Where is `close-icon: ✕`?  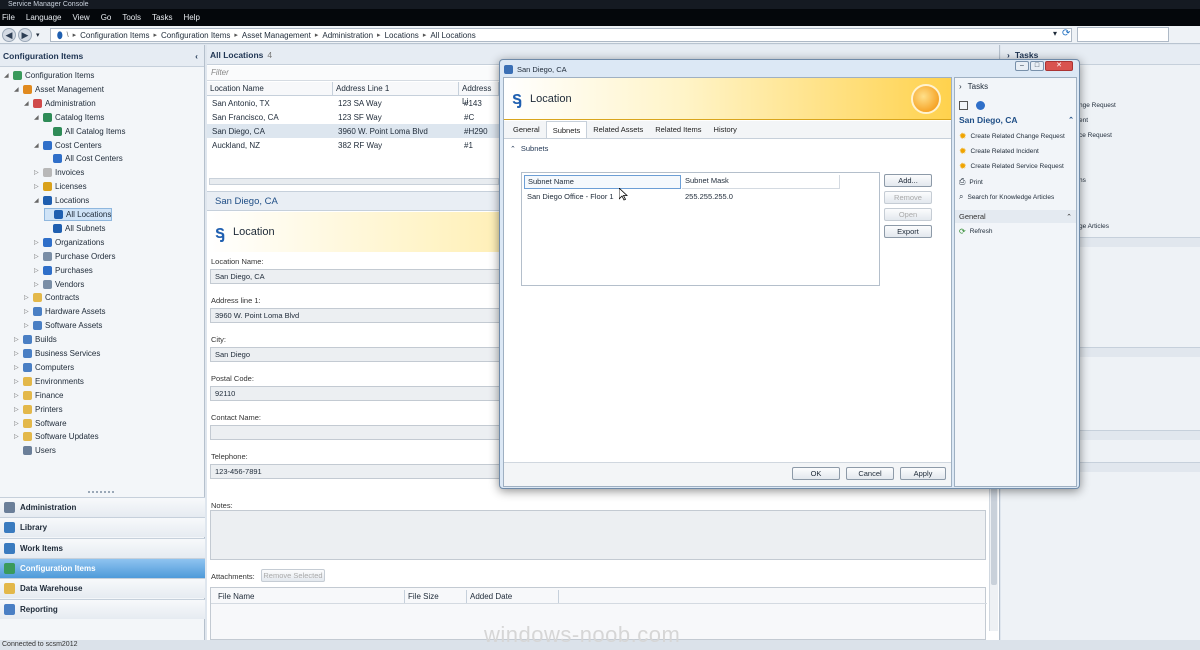 close-icon: ✕ is located at coordinates (1059, 66).